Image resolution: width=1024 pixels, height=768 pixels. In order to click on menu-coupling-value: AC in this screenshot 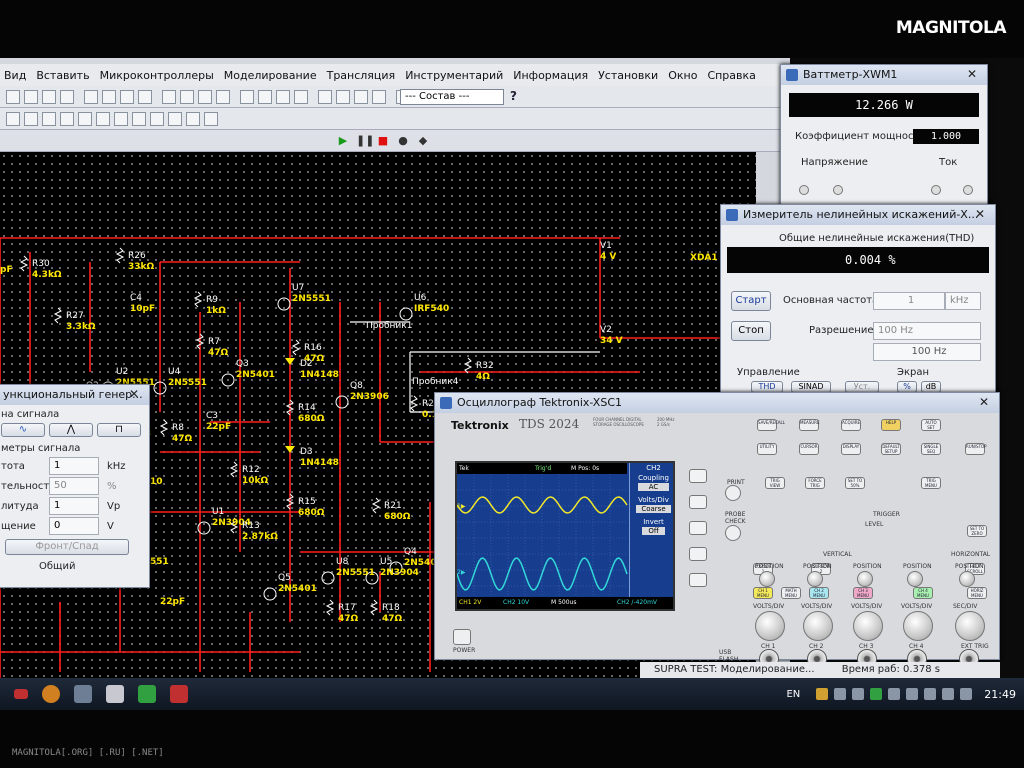, I will do `click(653, 487)`.